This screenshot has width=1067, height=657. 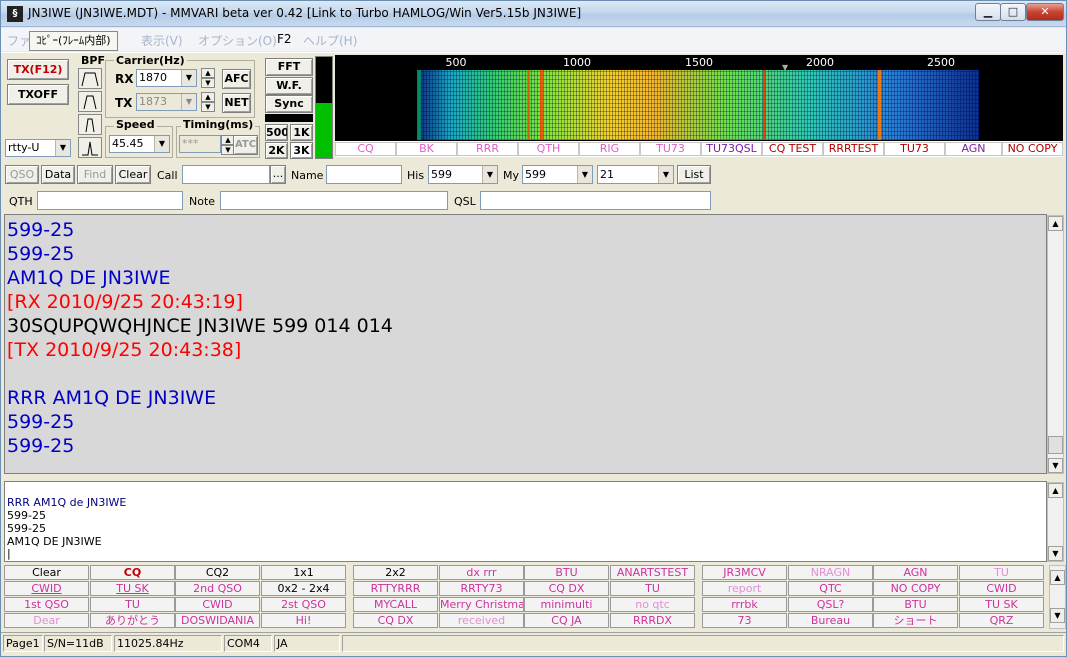 What do you see at coordinates (90, 78) in the screenshot?
I see `bpf-wide-button` at bounding box center [90, 78].